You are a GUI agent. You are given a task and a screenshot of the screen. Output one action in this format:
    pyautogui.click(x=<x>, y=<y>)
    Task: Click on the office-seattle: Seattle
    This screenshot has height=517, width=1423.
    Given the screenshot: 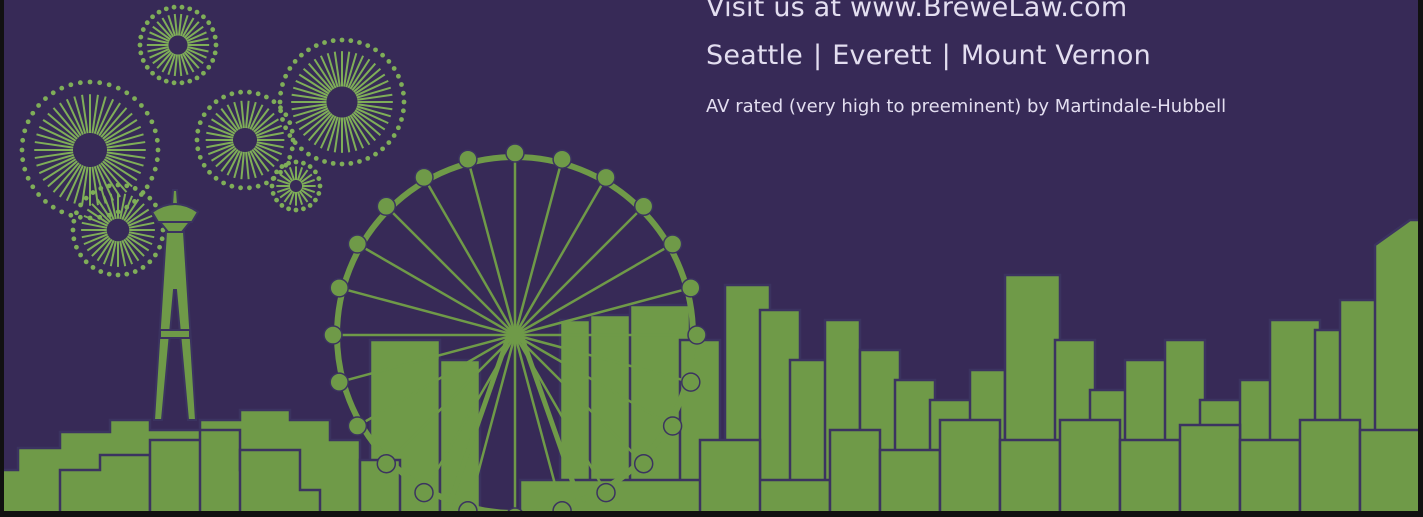 What is the action you would take?
    pyautogui.click(x=754, y=55)
    